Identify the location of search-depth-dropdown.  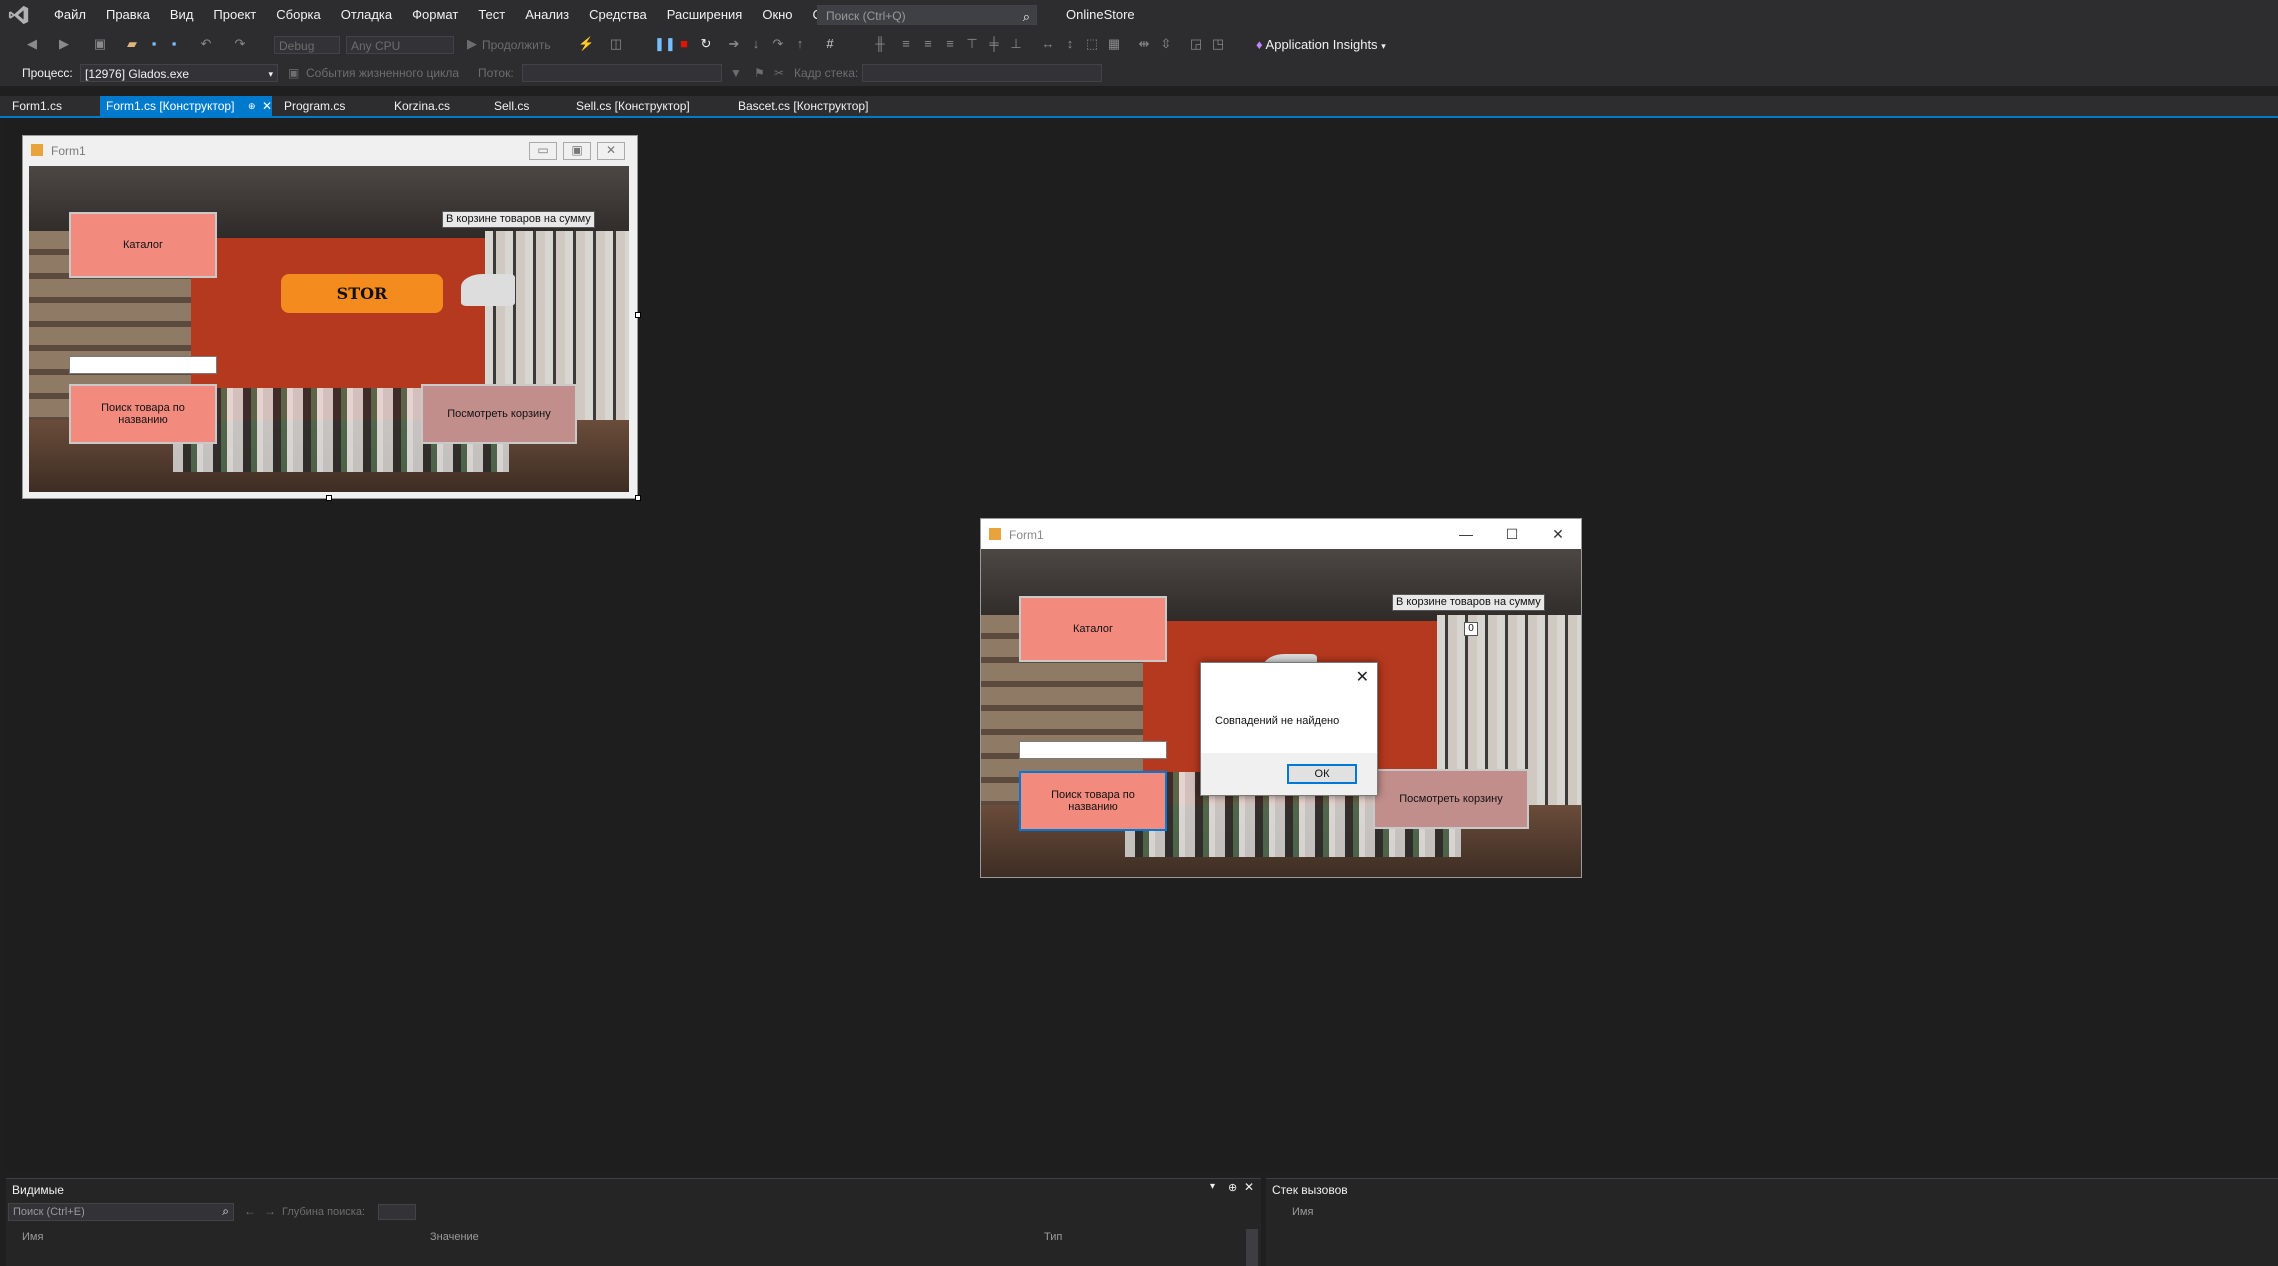
(397, 1212).